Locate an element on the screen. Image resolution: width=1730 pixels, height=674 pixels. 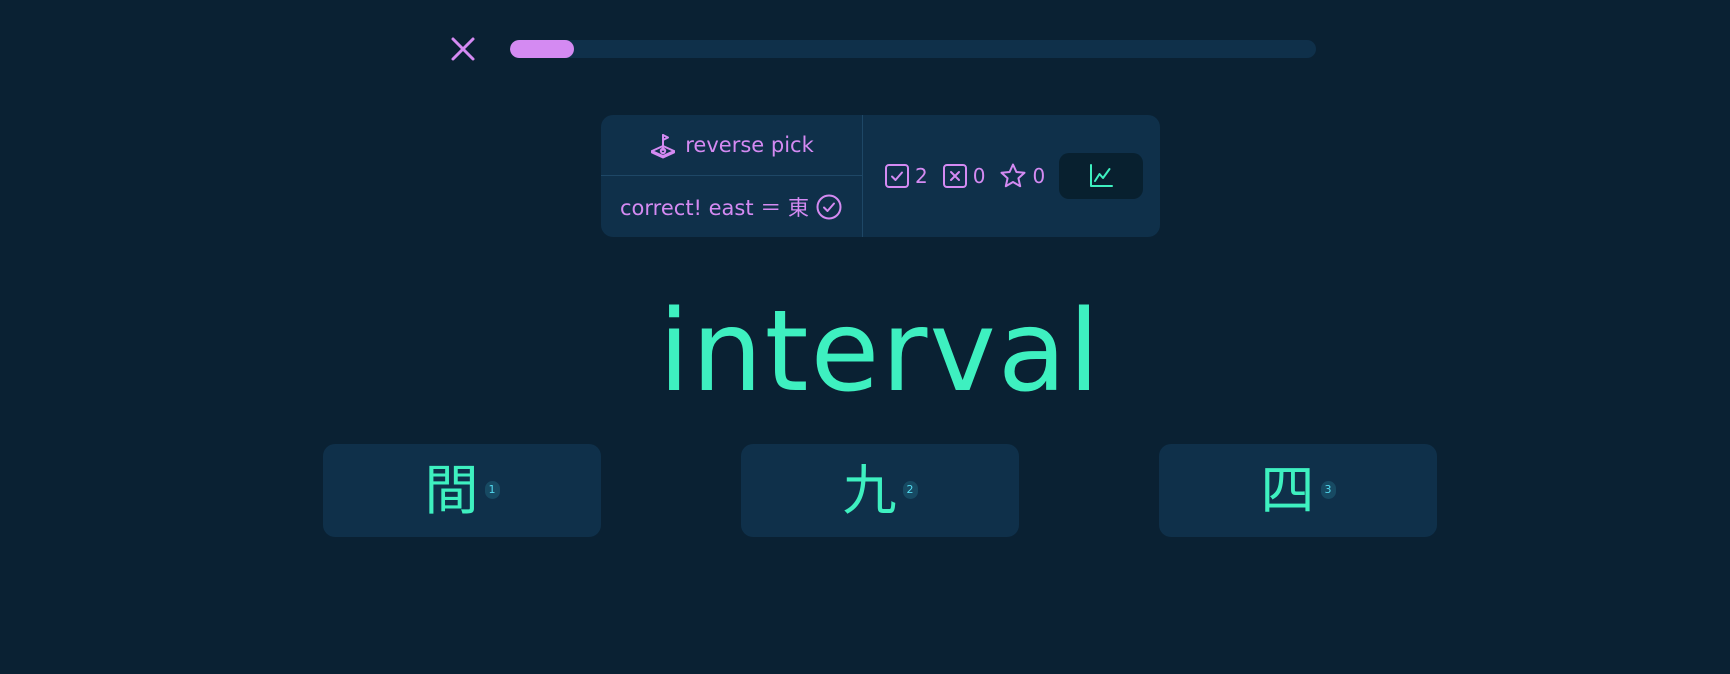
mode-indicator: reverse pick is located at coordinates (731, 145).